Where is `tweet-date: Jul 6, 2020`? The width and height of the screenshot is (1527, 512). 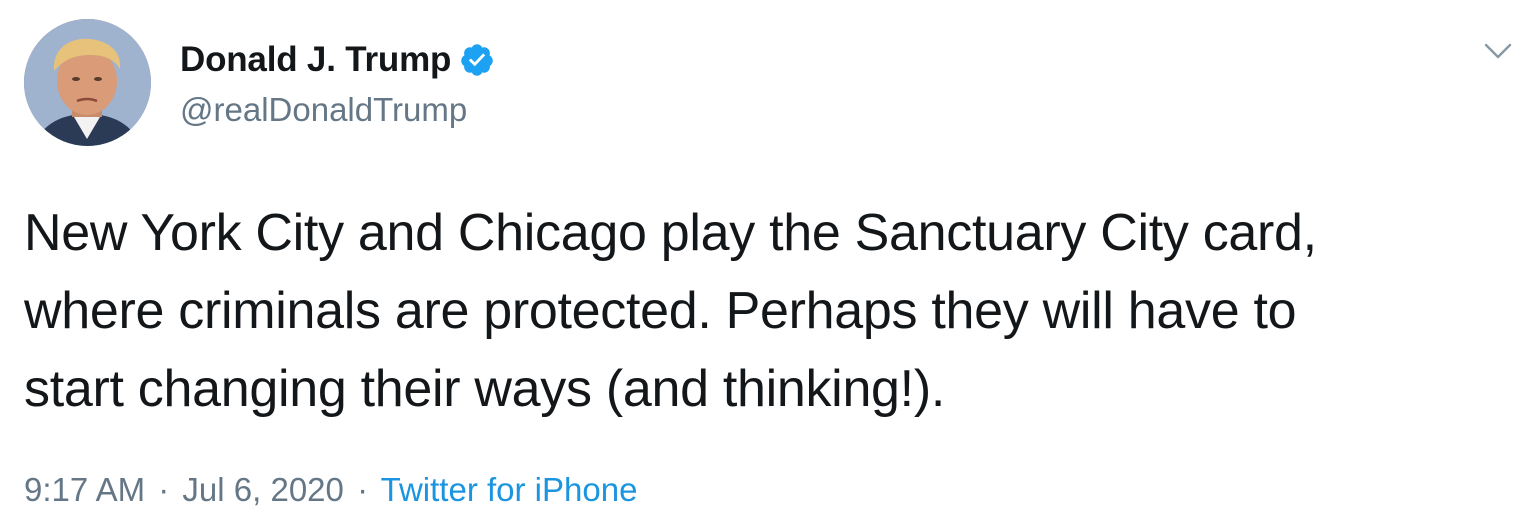
tweet-date: Jul 6, 2020 is located at coordinates (262, 489).